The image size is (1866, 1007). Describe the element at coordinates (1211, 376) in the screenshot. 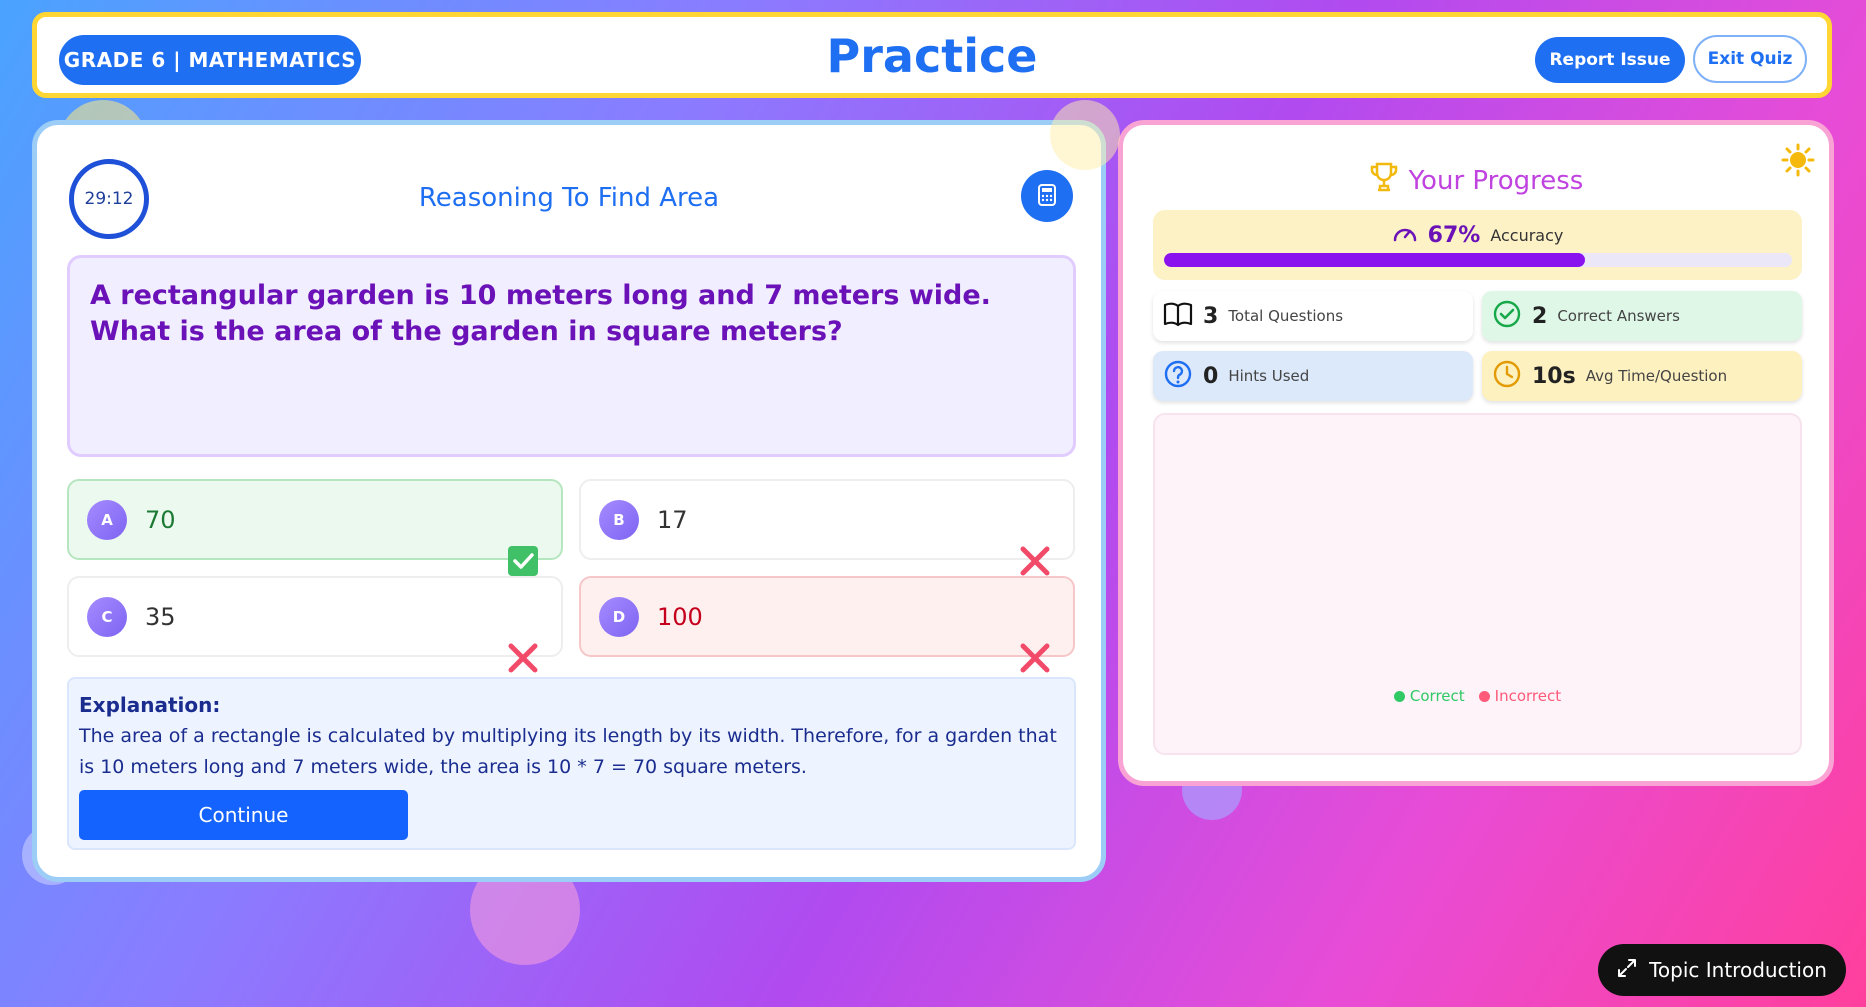

I see `stat-value: 0` at that location.